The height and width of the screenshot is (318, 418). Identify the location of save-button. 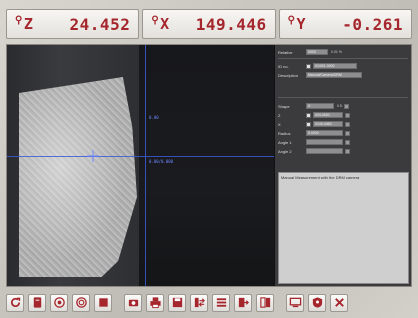
(177, 302).